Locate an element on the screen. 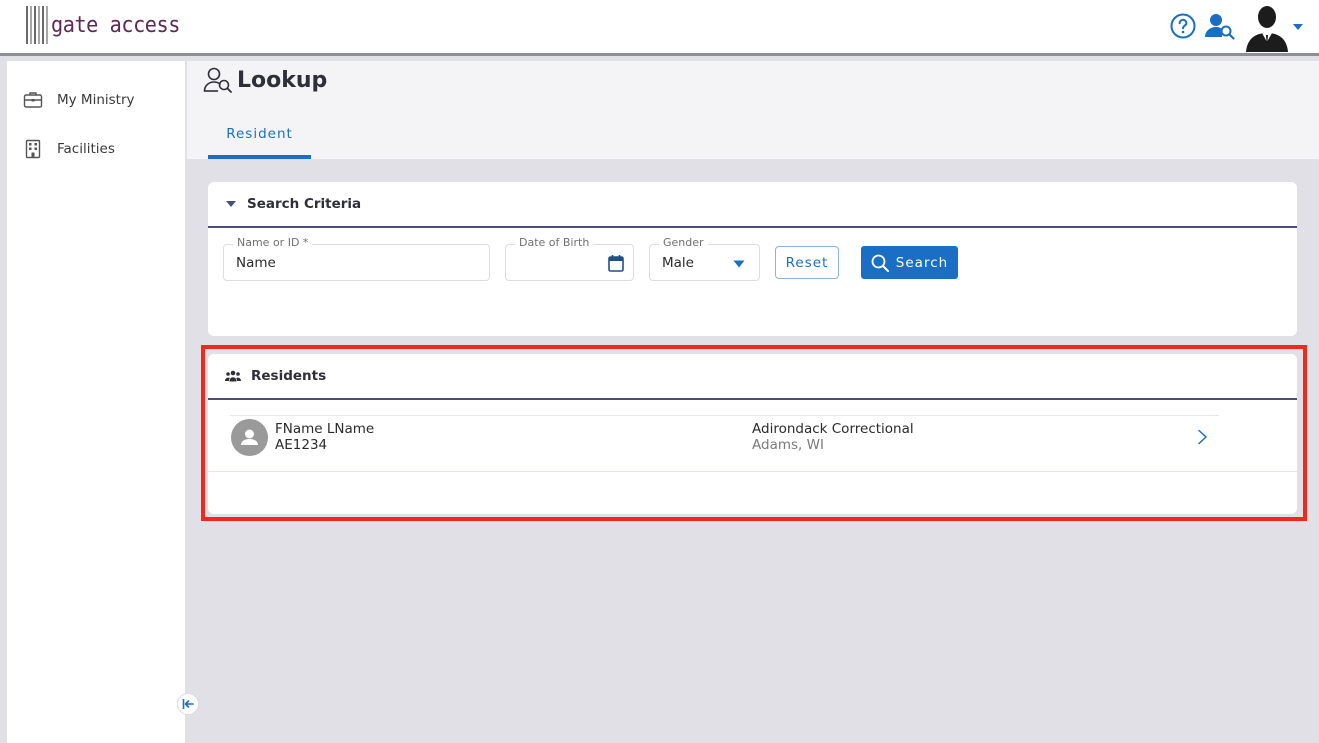  sidebar-item-facilities: Facilities is located at coordinates (69, 149).